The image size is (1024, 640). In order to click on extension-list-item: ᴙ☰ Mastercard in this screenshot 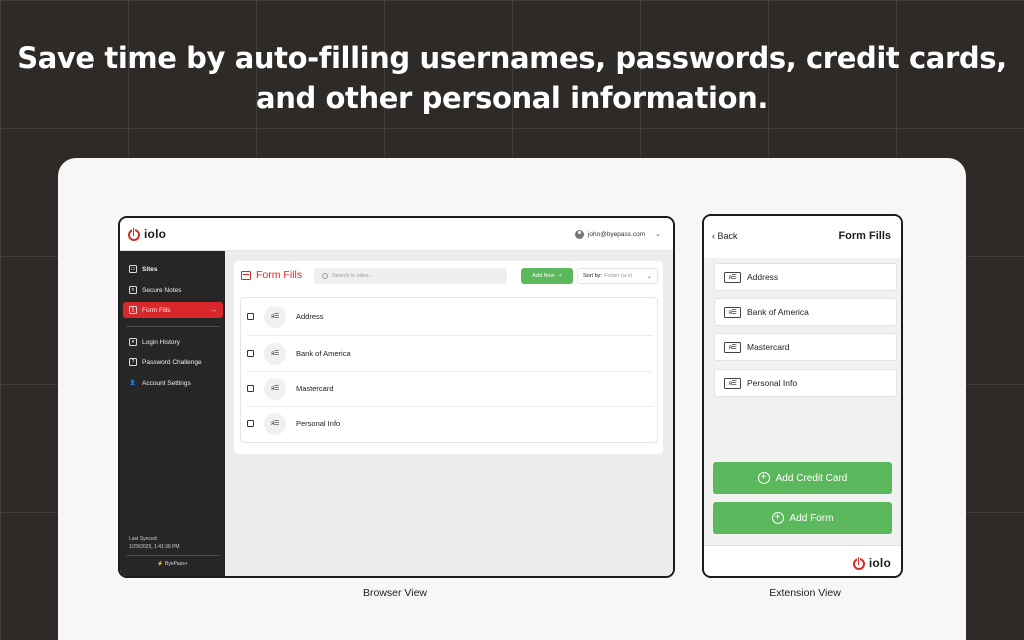, I will do `click(805, 347)`.